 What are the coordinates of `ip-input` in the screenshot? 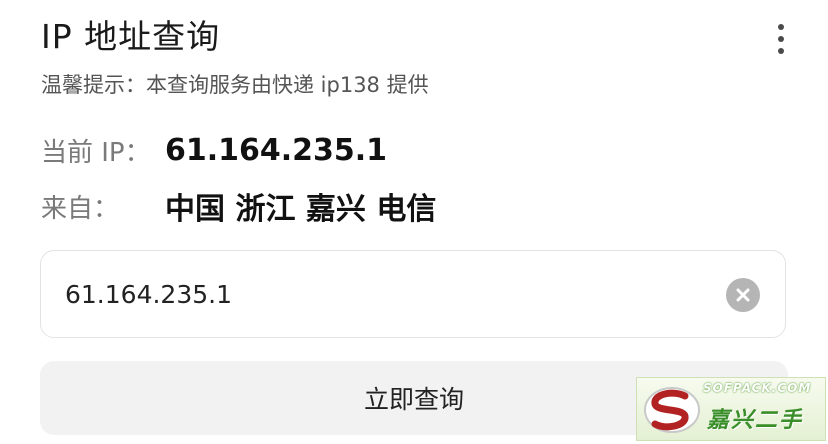 It's located at (385, 294).